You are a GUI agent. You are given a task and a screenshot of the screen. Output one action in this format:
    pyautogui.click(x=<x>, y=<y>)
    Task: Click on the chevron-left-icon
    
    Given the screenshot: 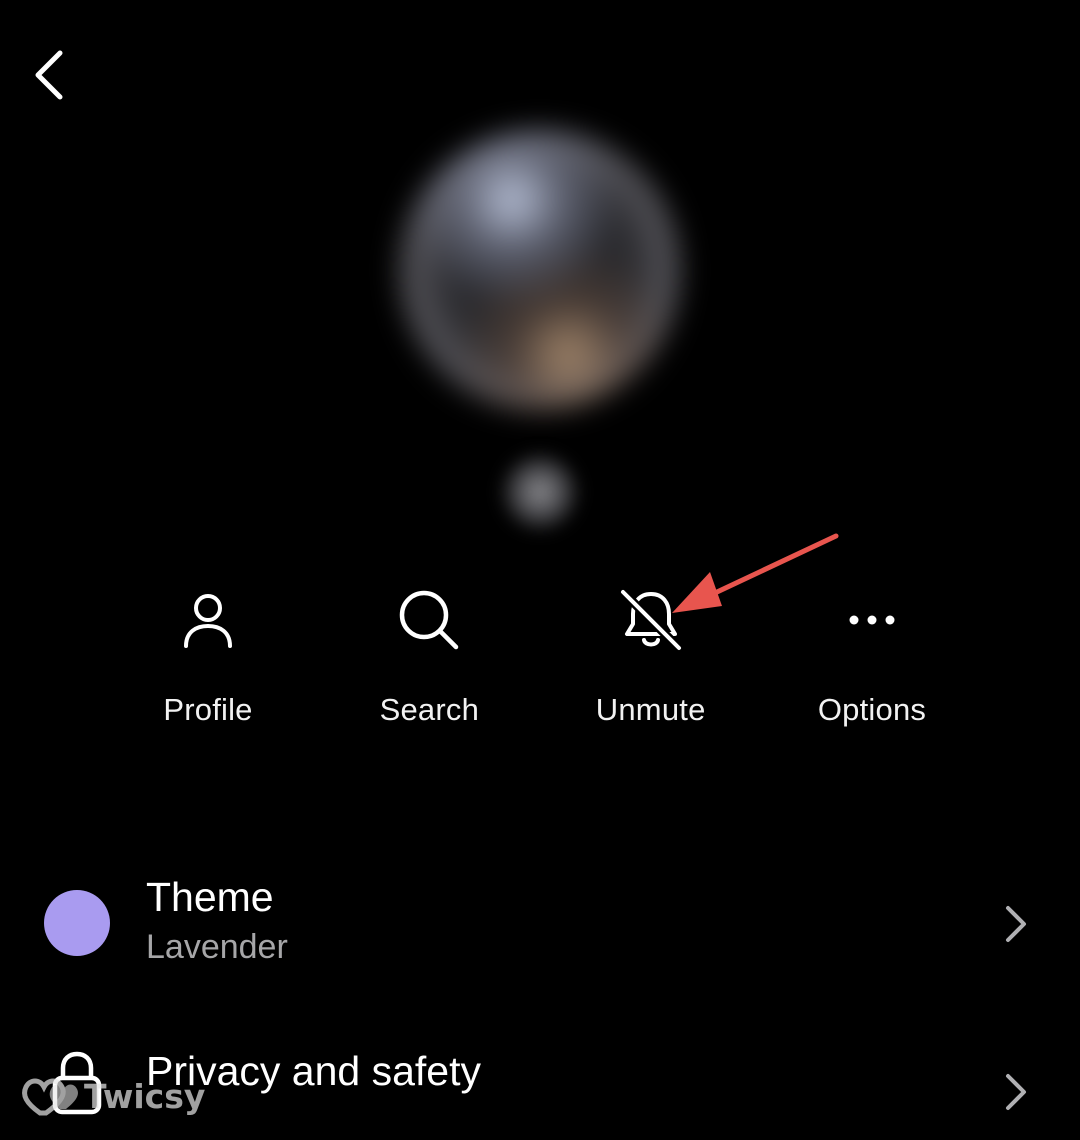 What is the action you would take?
    pyautogui.click(x=49, y=75)
    